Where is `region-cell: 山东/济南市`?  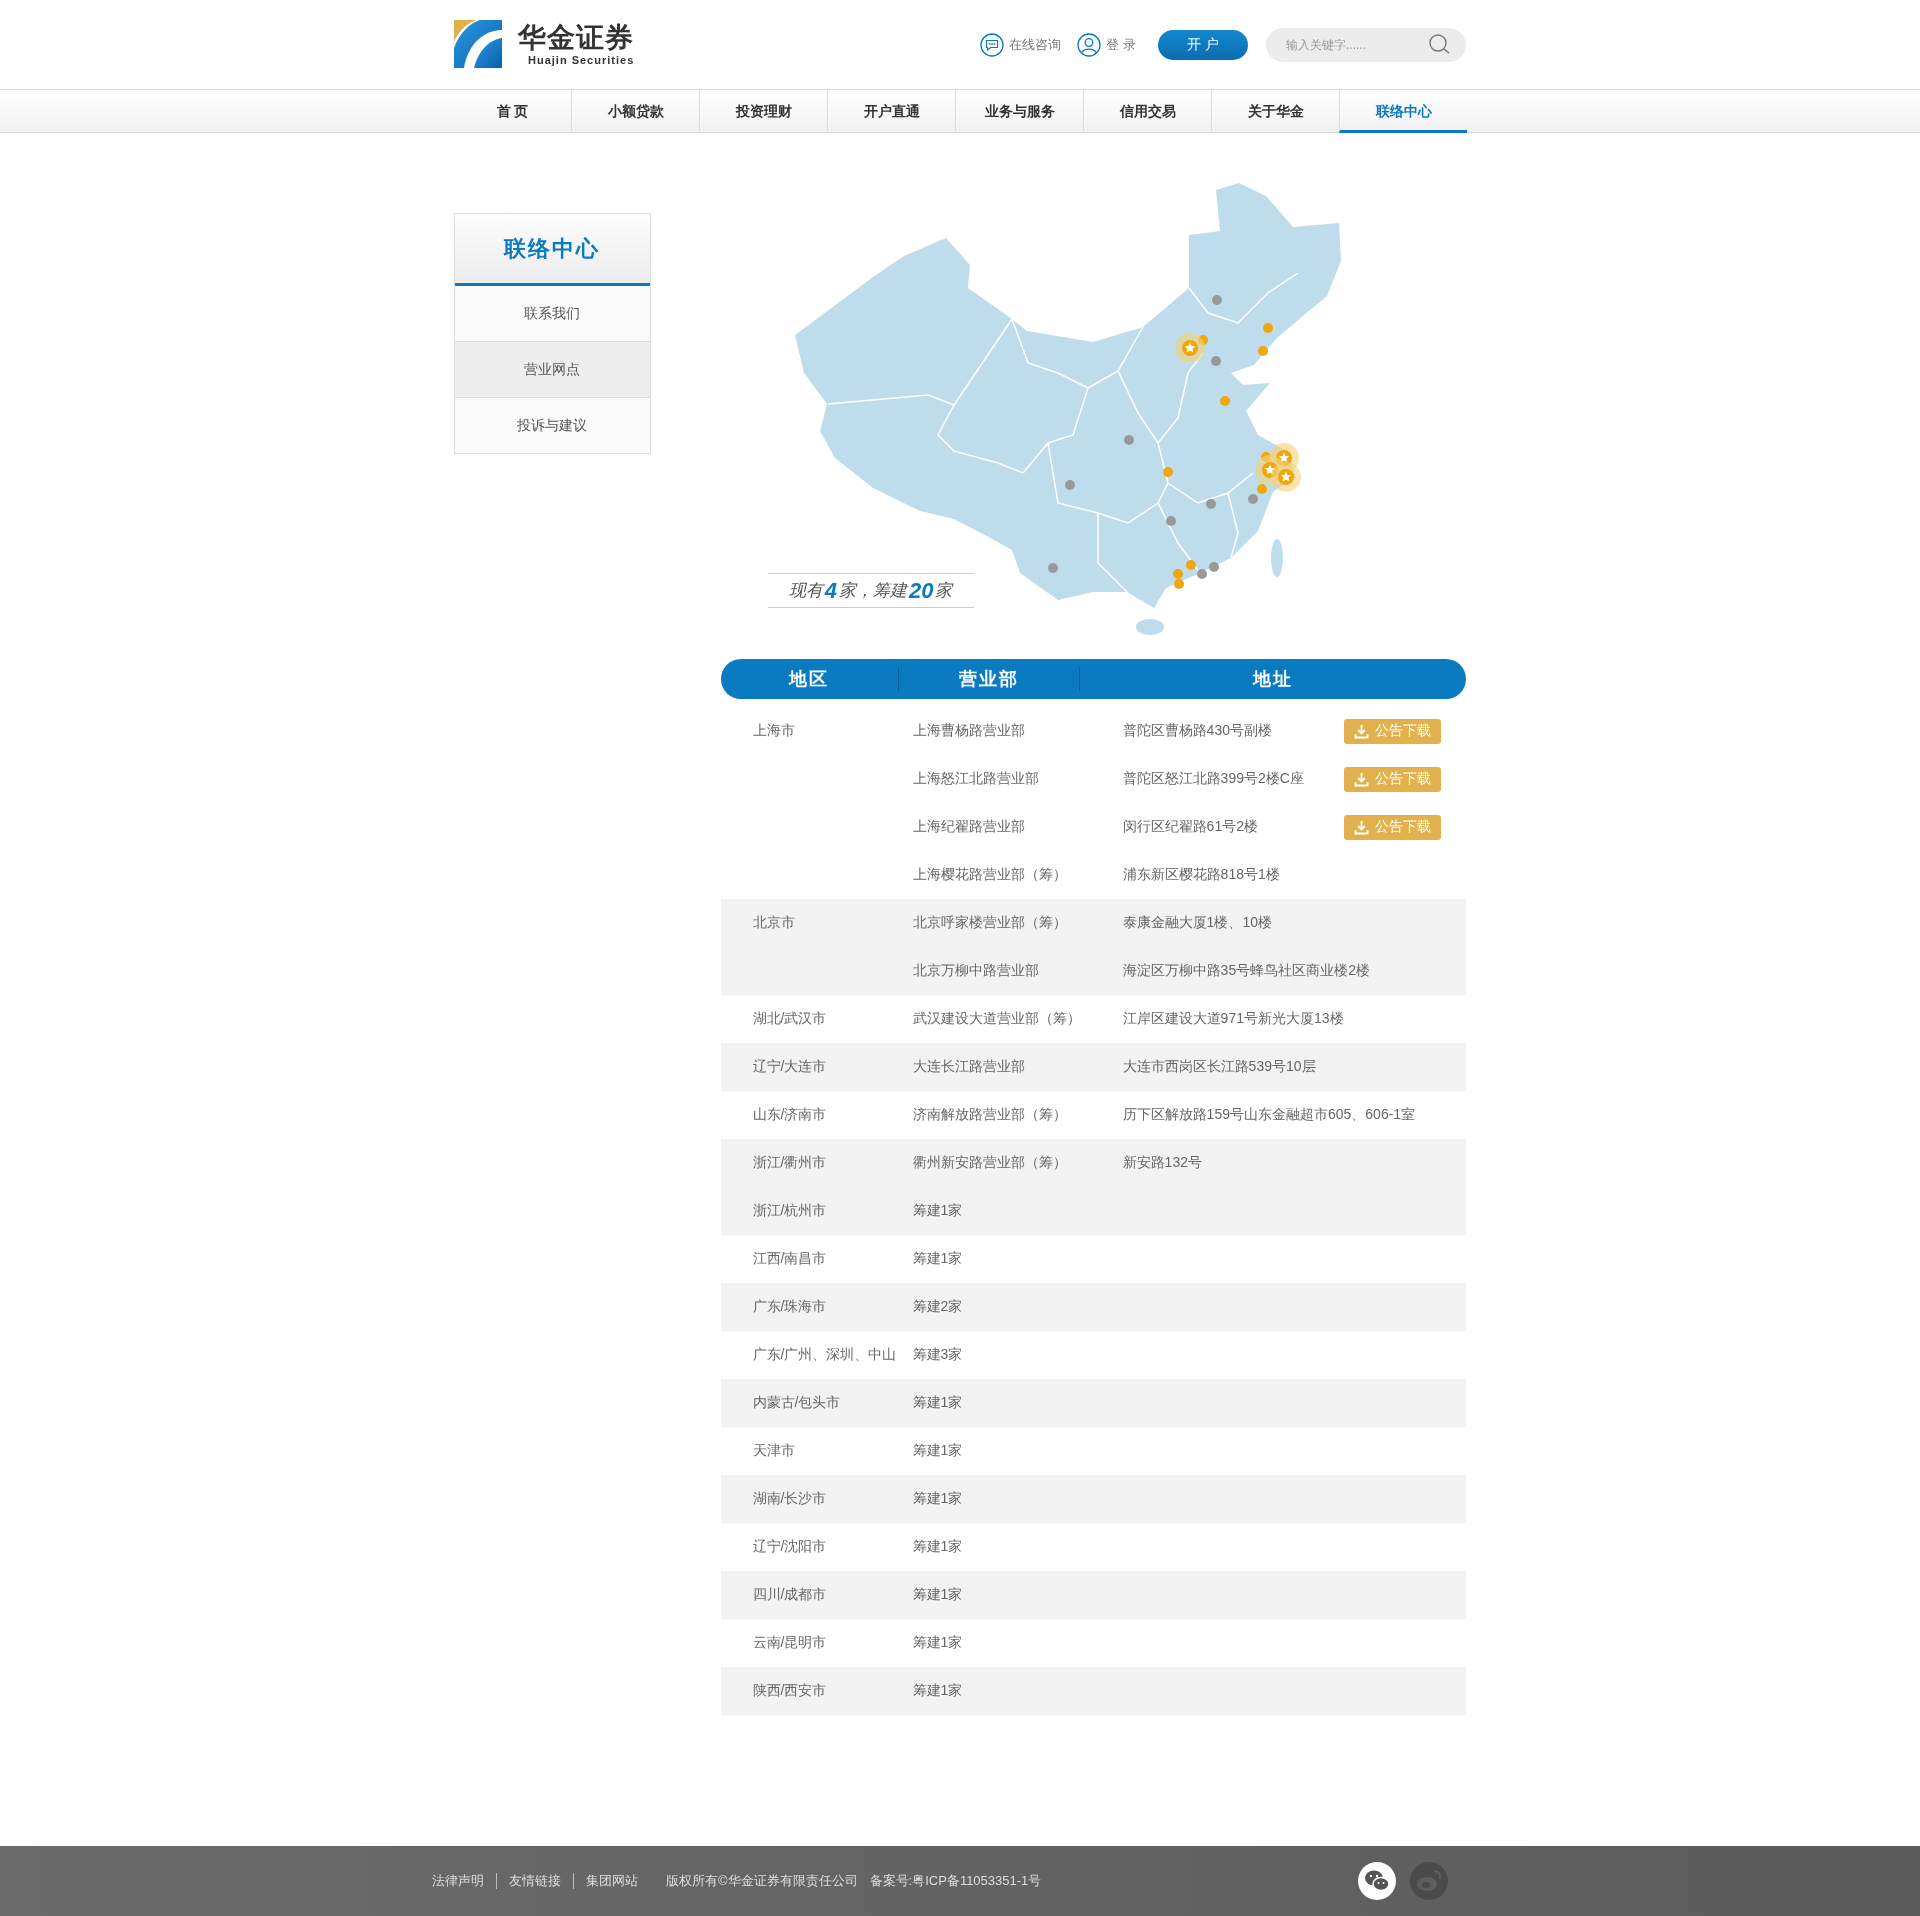
region-cell: 山东/济南市 is located at coordinates (789, 1114).